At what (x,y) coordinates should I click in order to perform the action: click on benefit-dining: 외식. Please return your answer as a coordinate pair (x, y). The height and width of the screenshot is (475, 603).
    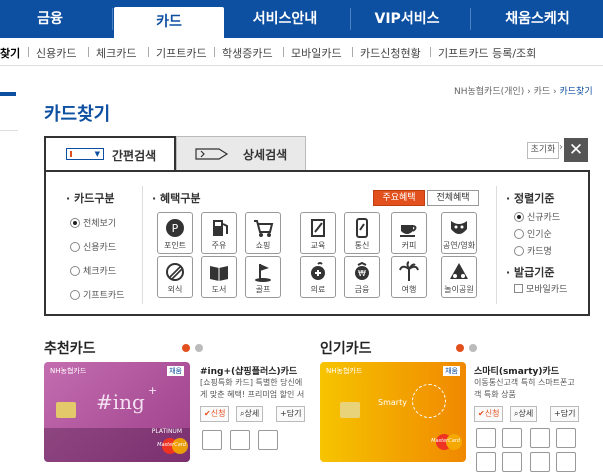
    Looking at the image, I should click on (175, 277).